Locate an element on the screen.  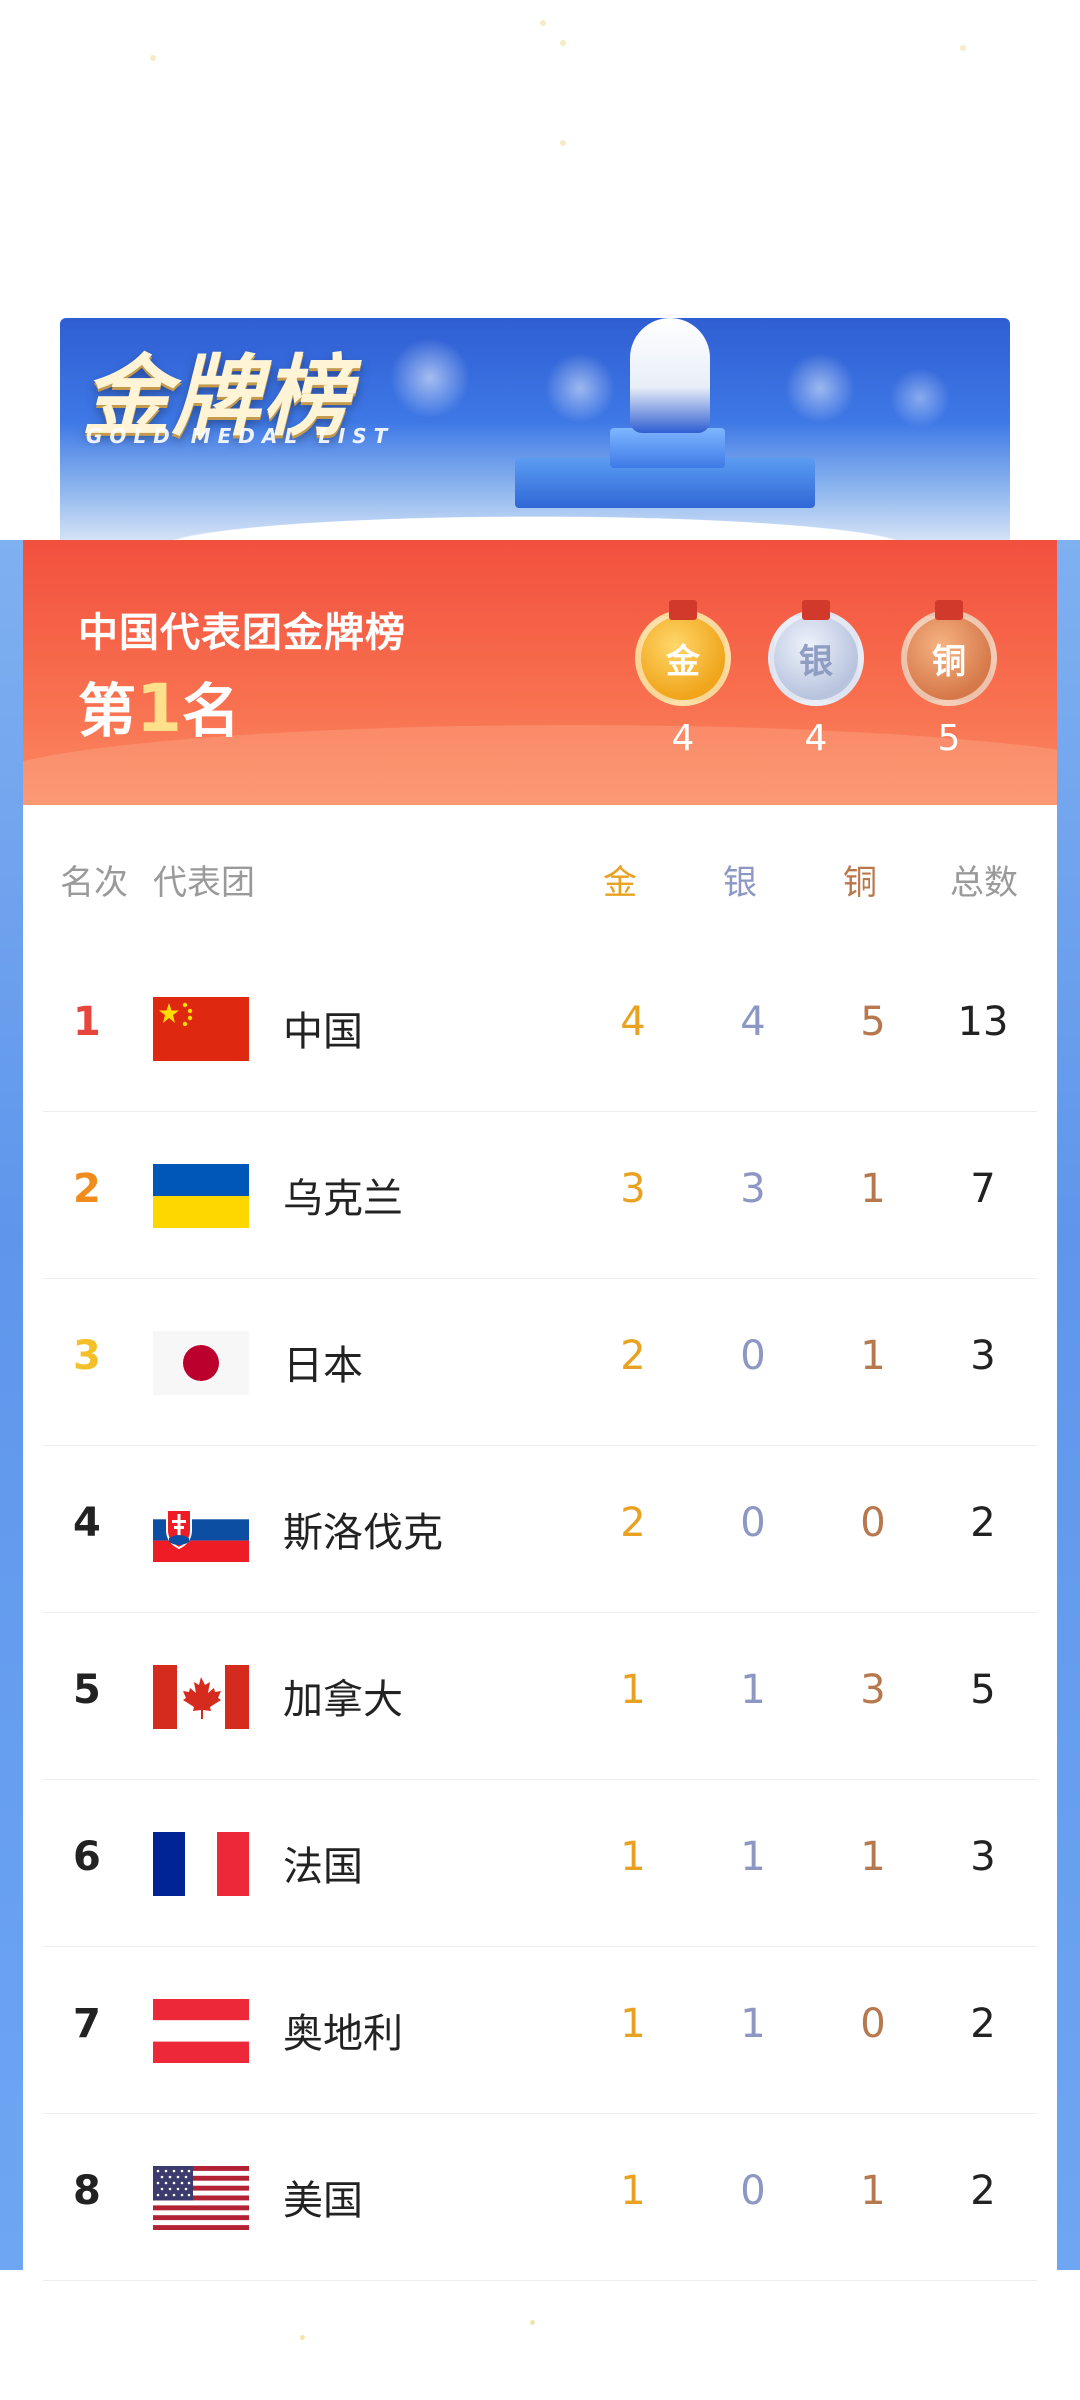
row-team: 斯洛伐克 is located at coordinates (363, 1533).